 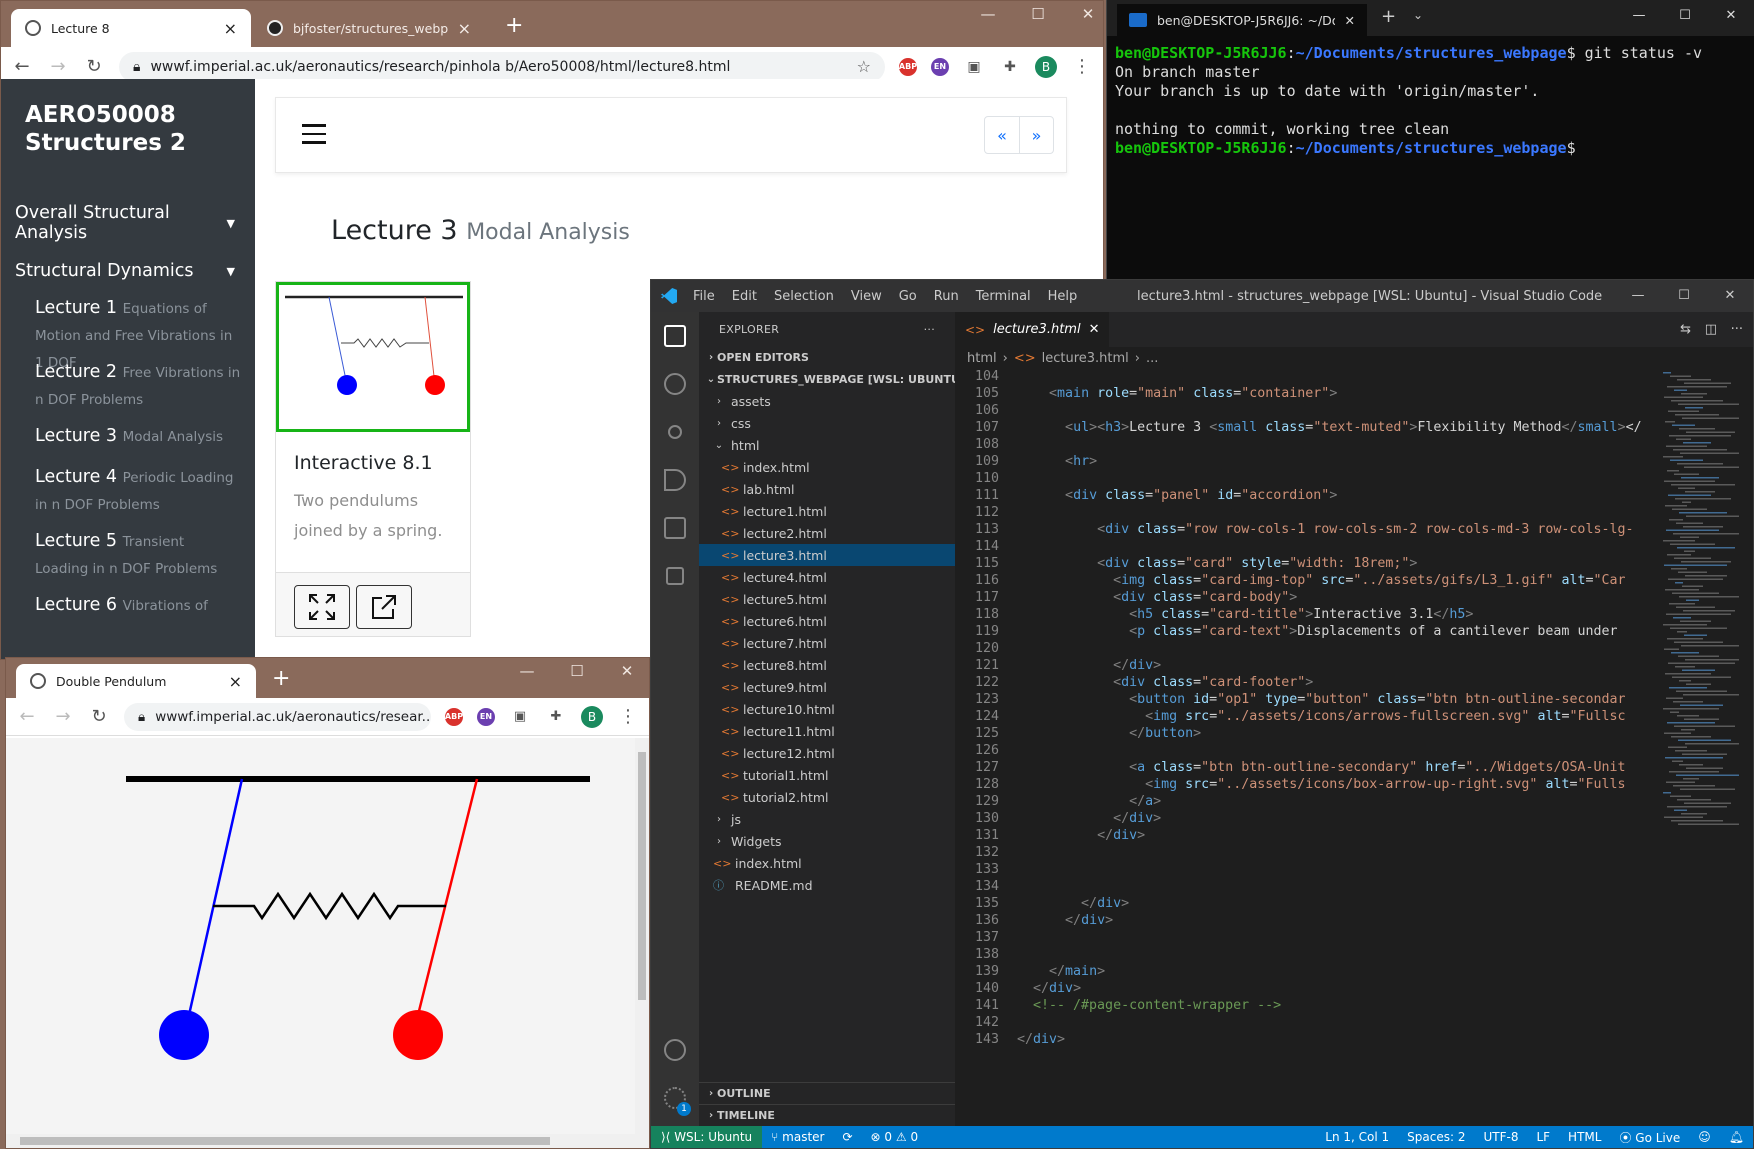 What do you see at coordinates (675, 480) in the screenshot?
I see `run-debug-icon` at bounding box center [675, 480].